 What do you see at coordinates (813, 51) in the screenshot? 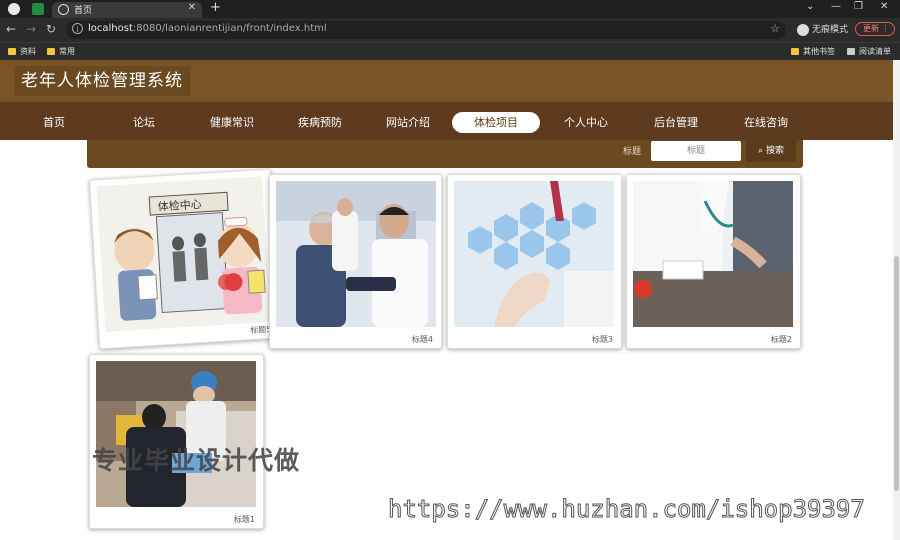
I see `bookmark-folder-other: 其他书签` at bounding box center [813, 51].